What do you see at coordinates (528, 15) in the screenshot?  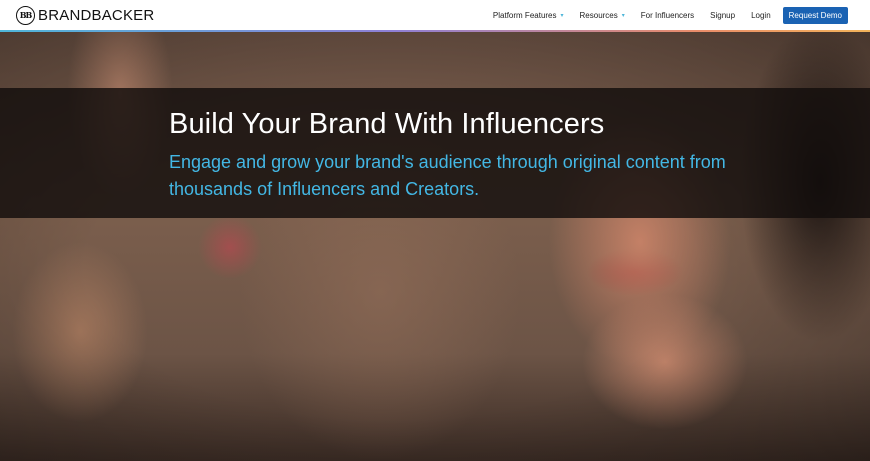 I see `nav-item-platform-features: Platform Features ▾` at bounding box center [528, 15].